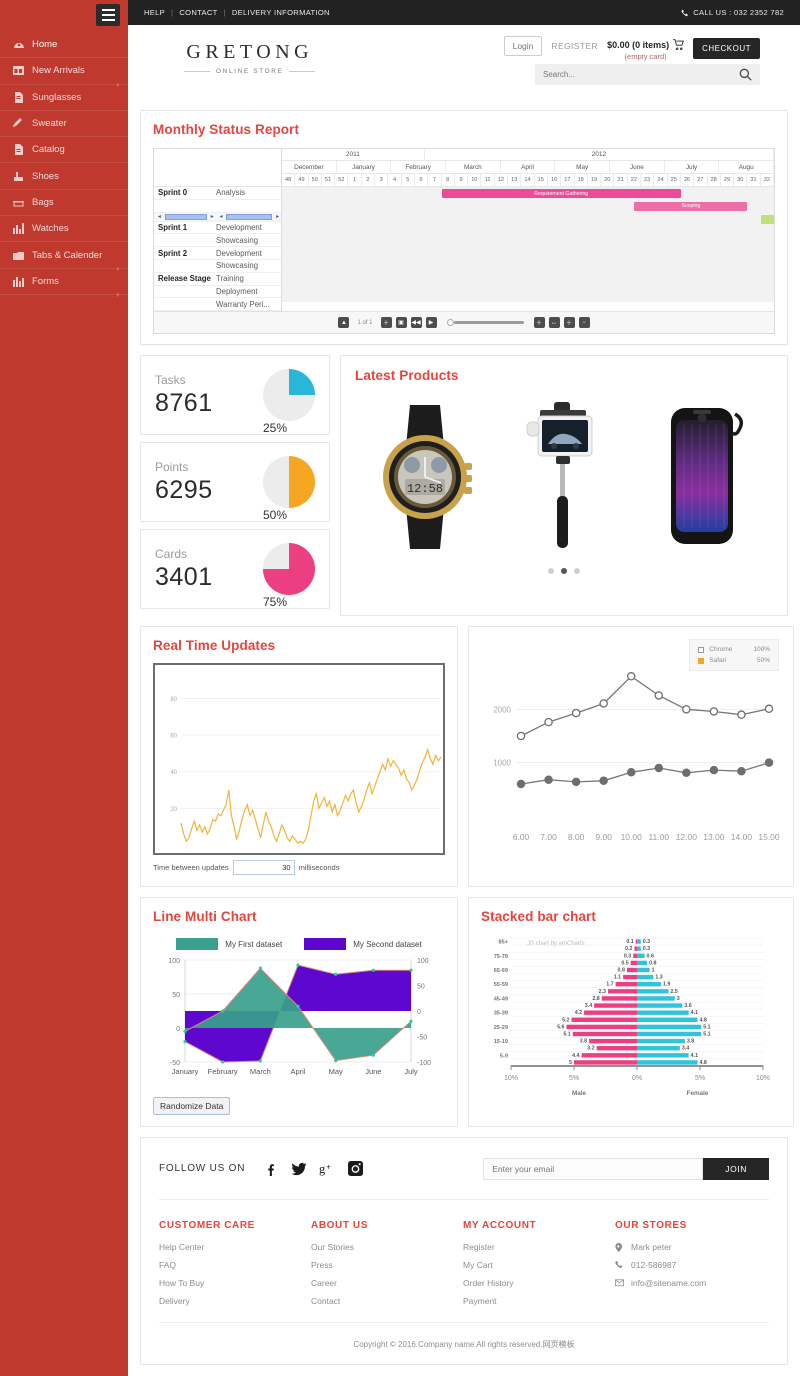 Image resolution: width=800 pixels, height=1376 pixels. I want to click on gantt-zoom-out-button: −, so click(584, 323).